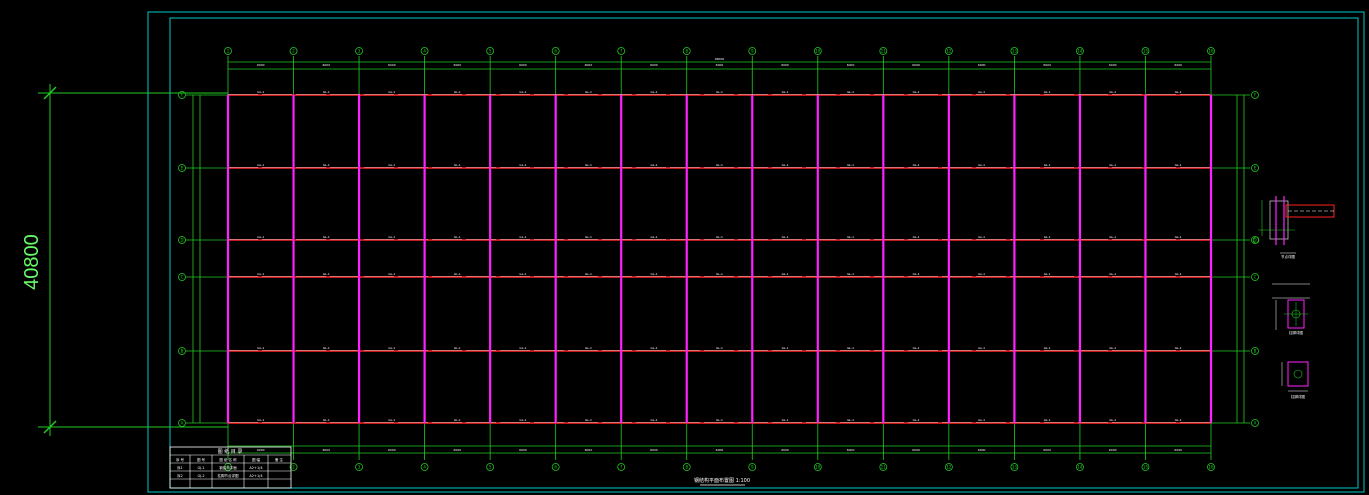 This screenshot has width=1369, height=495. Describe the element at coordinates (182, 168) in the screenshot. I see `row-axis-label: E` at that location.